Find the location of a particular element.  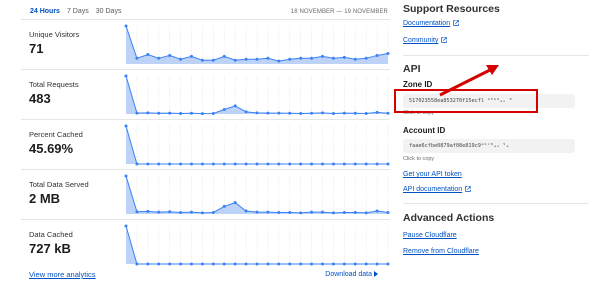

play-icon is located at coordinates (376, 274).